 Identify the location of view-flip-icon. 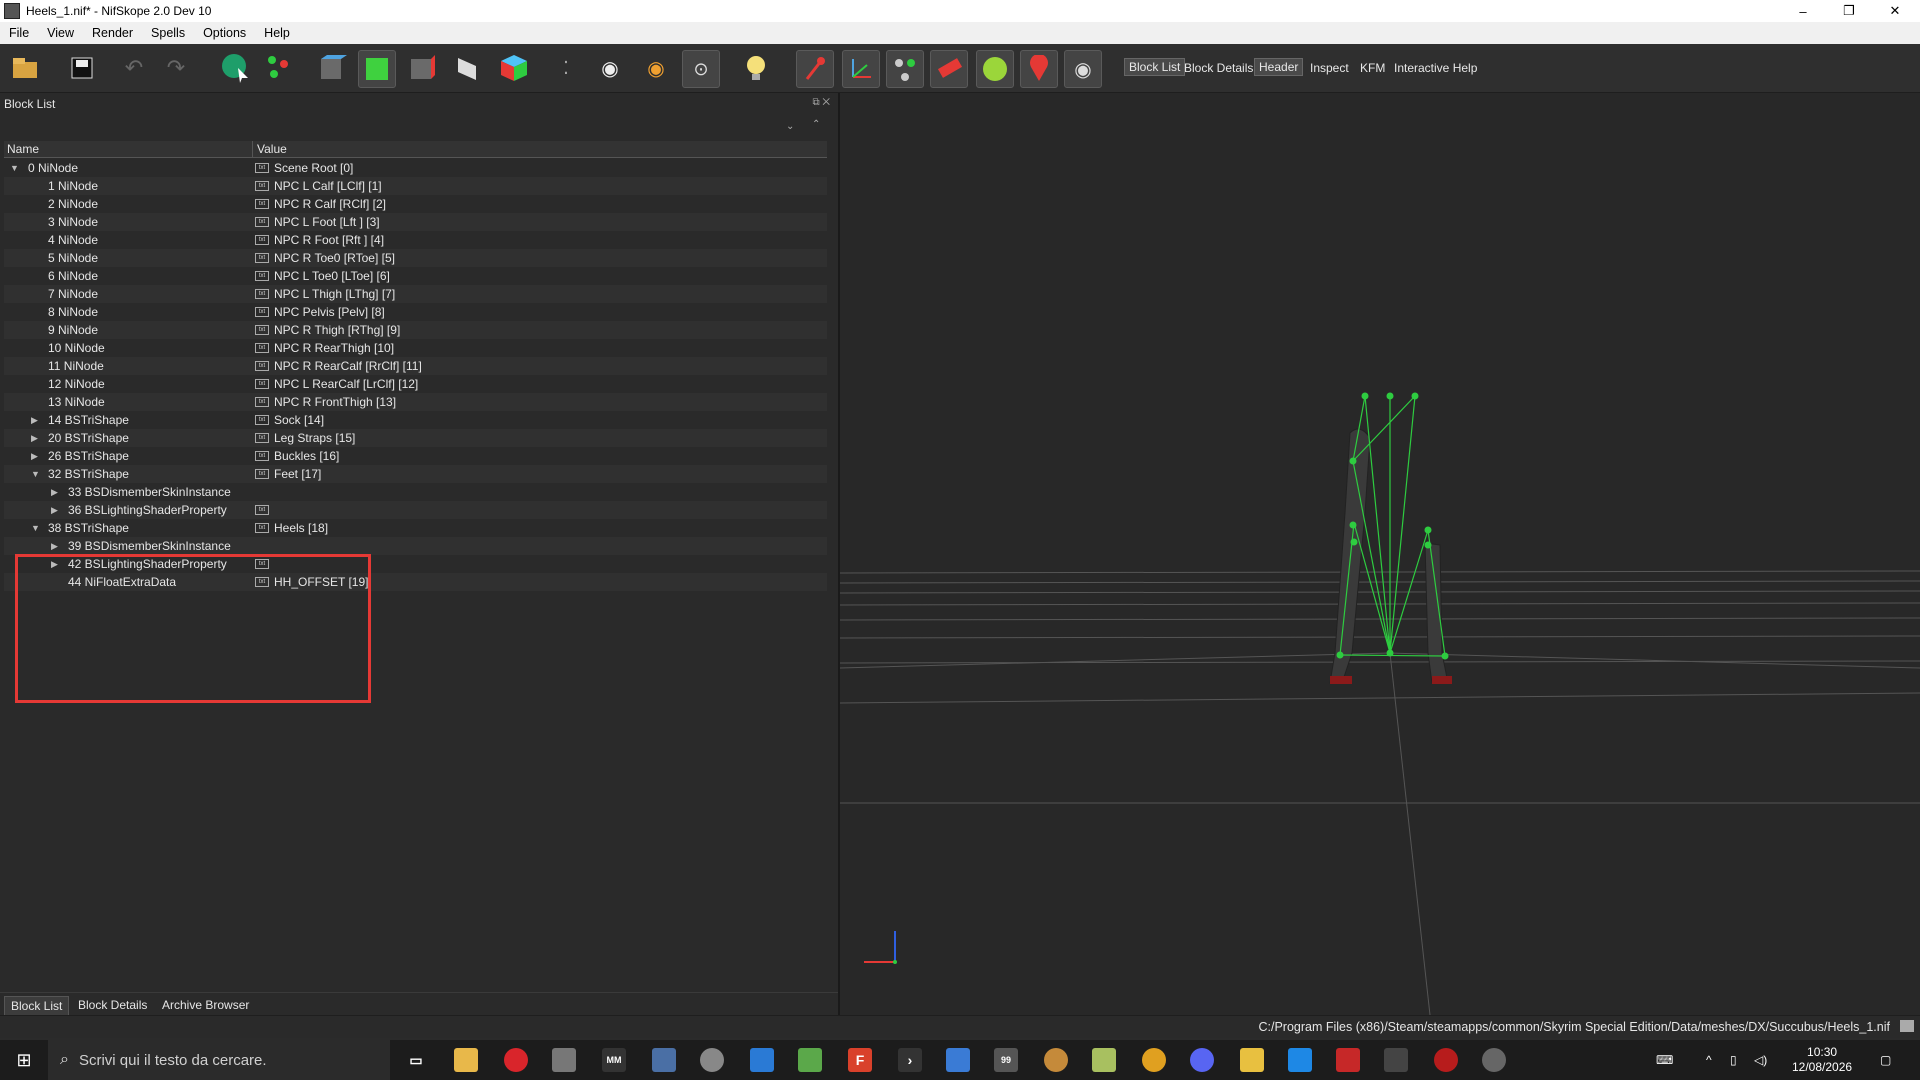
(468, 68).